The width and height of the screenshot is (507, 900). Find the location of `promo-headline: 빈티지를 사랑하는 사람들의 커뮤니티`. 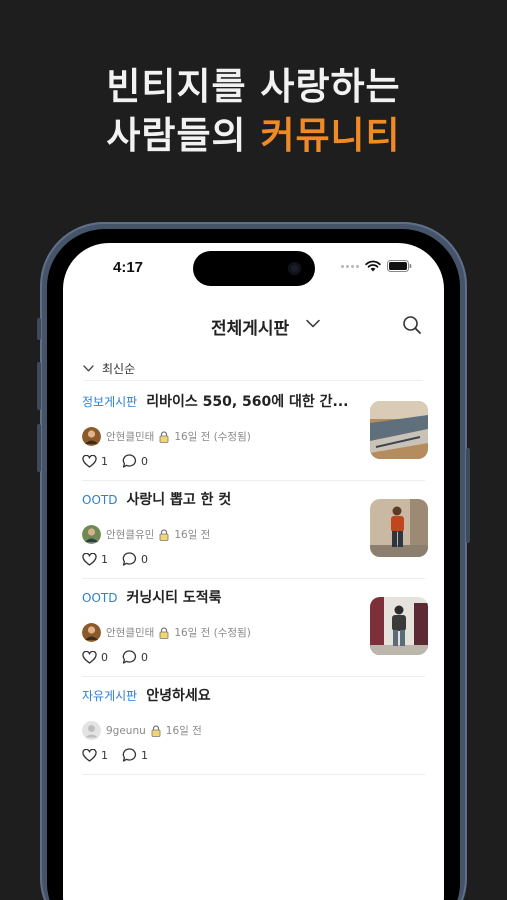

promo-headline: 빈티지를 사랑하는 사람들의 커뮤니티 is located at coordinates (253, 111).